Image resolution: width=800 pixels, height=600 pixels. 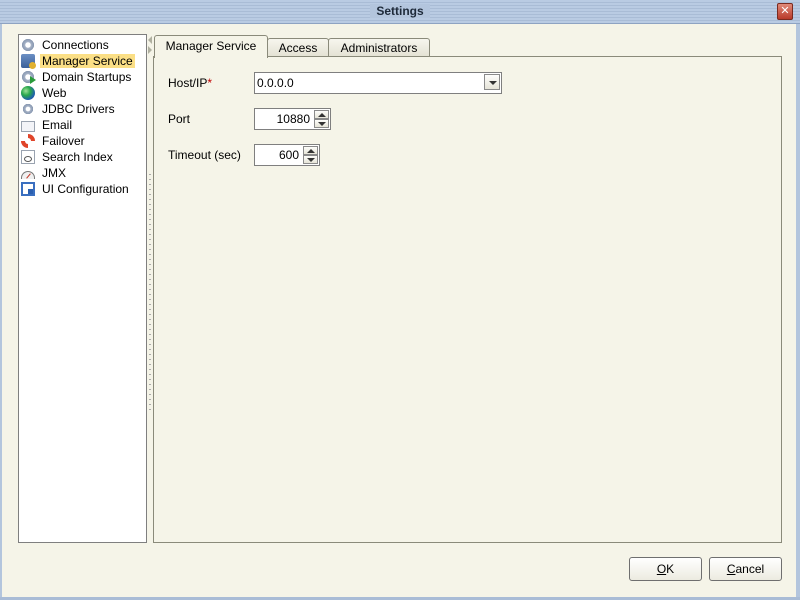 I want to click on globe-icon, so click(x=28, y=93).